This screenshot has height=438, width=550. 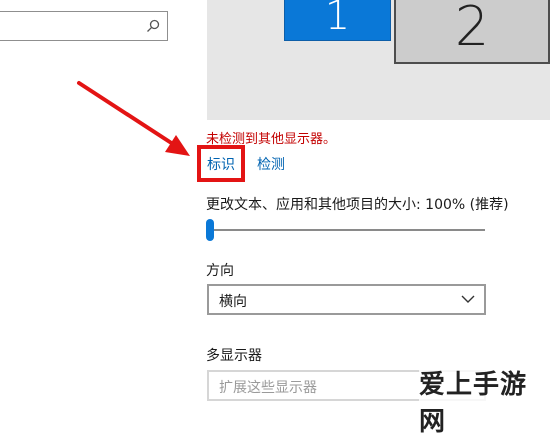 What do you see at coordinates (233, 302) in the screenshot?
I see `orientation-value: 横向` at bounding box center [233, 302].